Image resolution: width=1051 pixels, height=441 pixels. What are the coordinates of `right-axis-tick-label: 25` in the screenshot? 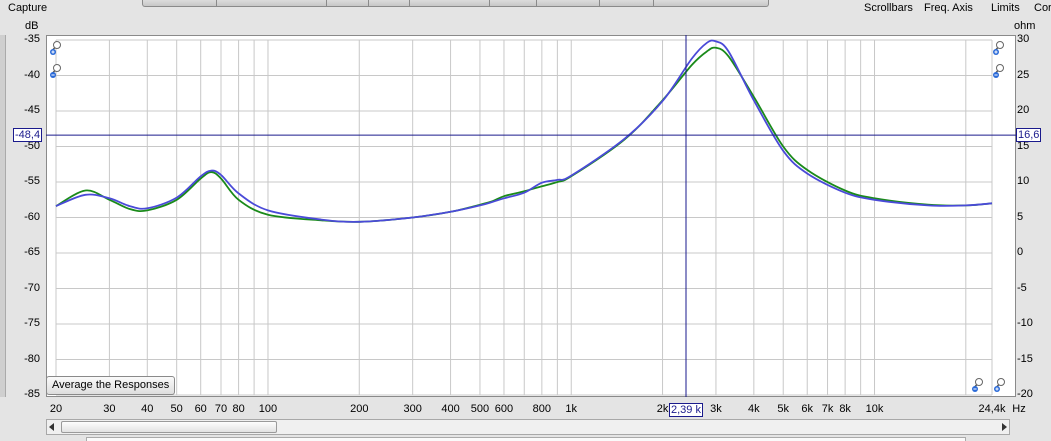 It's located at (1023, 74).